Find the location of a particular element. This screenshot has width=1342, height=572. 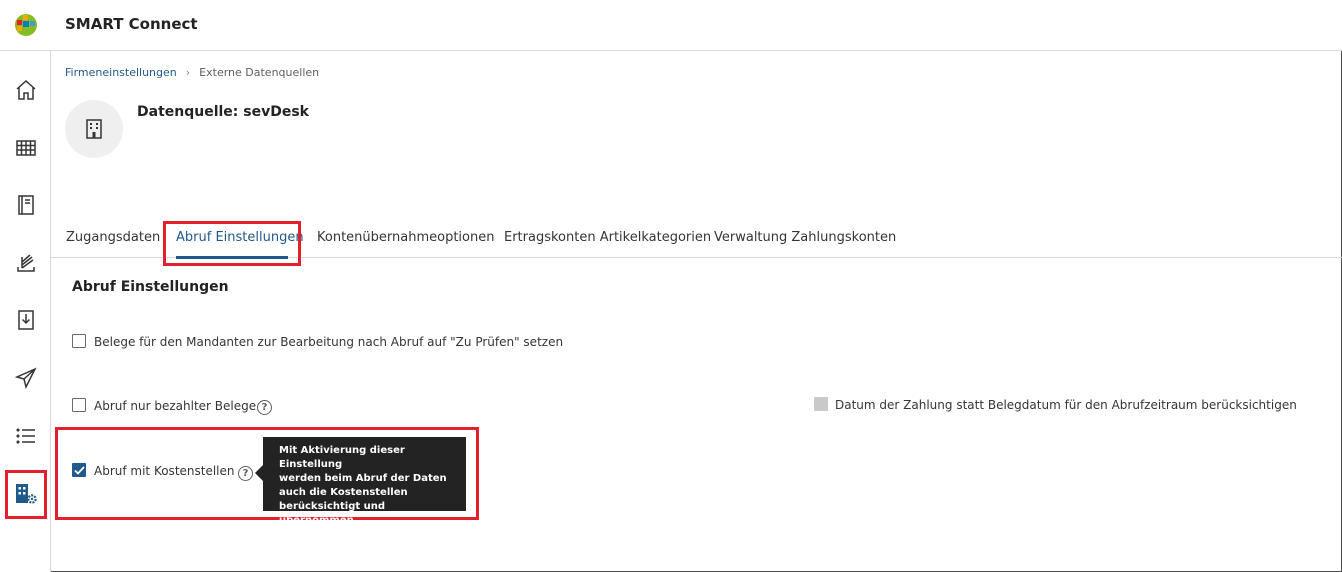

document-stack-icon is located at coordinates (26, 263).